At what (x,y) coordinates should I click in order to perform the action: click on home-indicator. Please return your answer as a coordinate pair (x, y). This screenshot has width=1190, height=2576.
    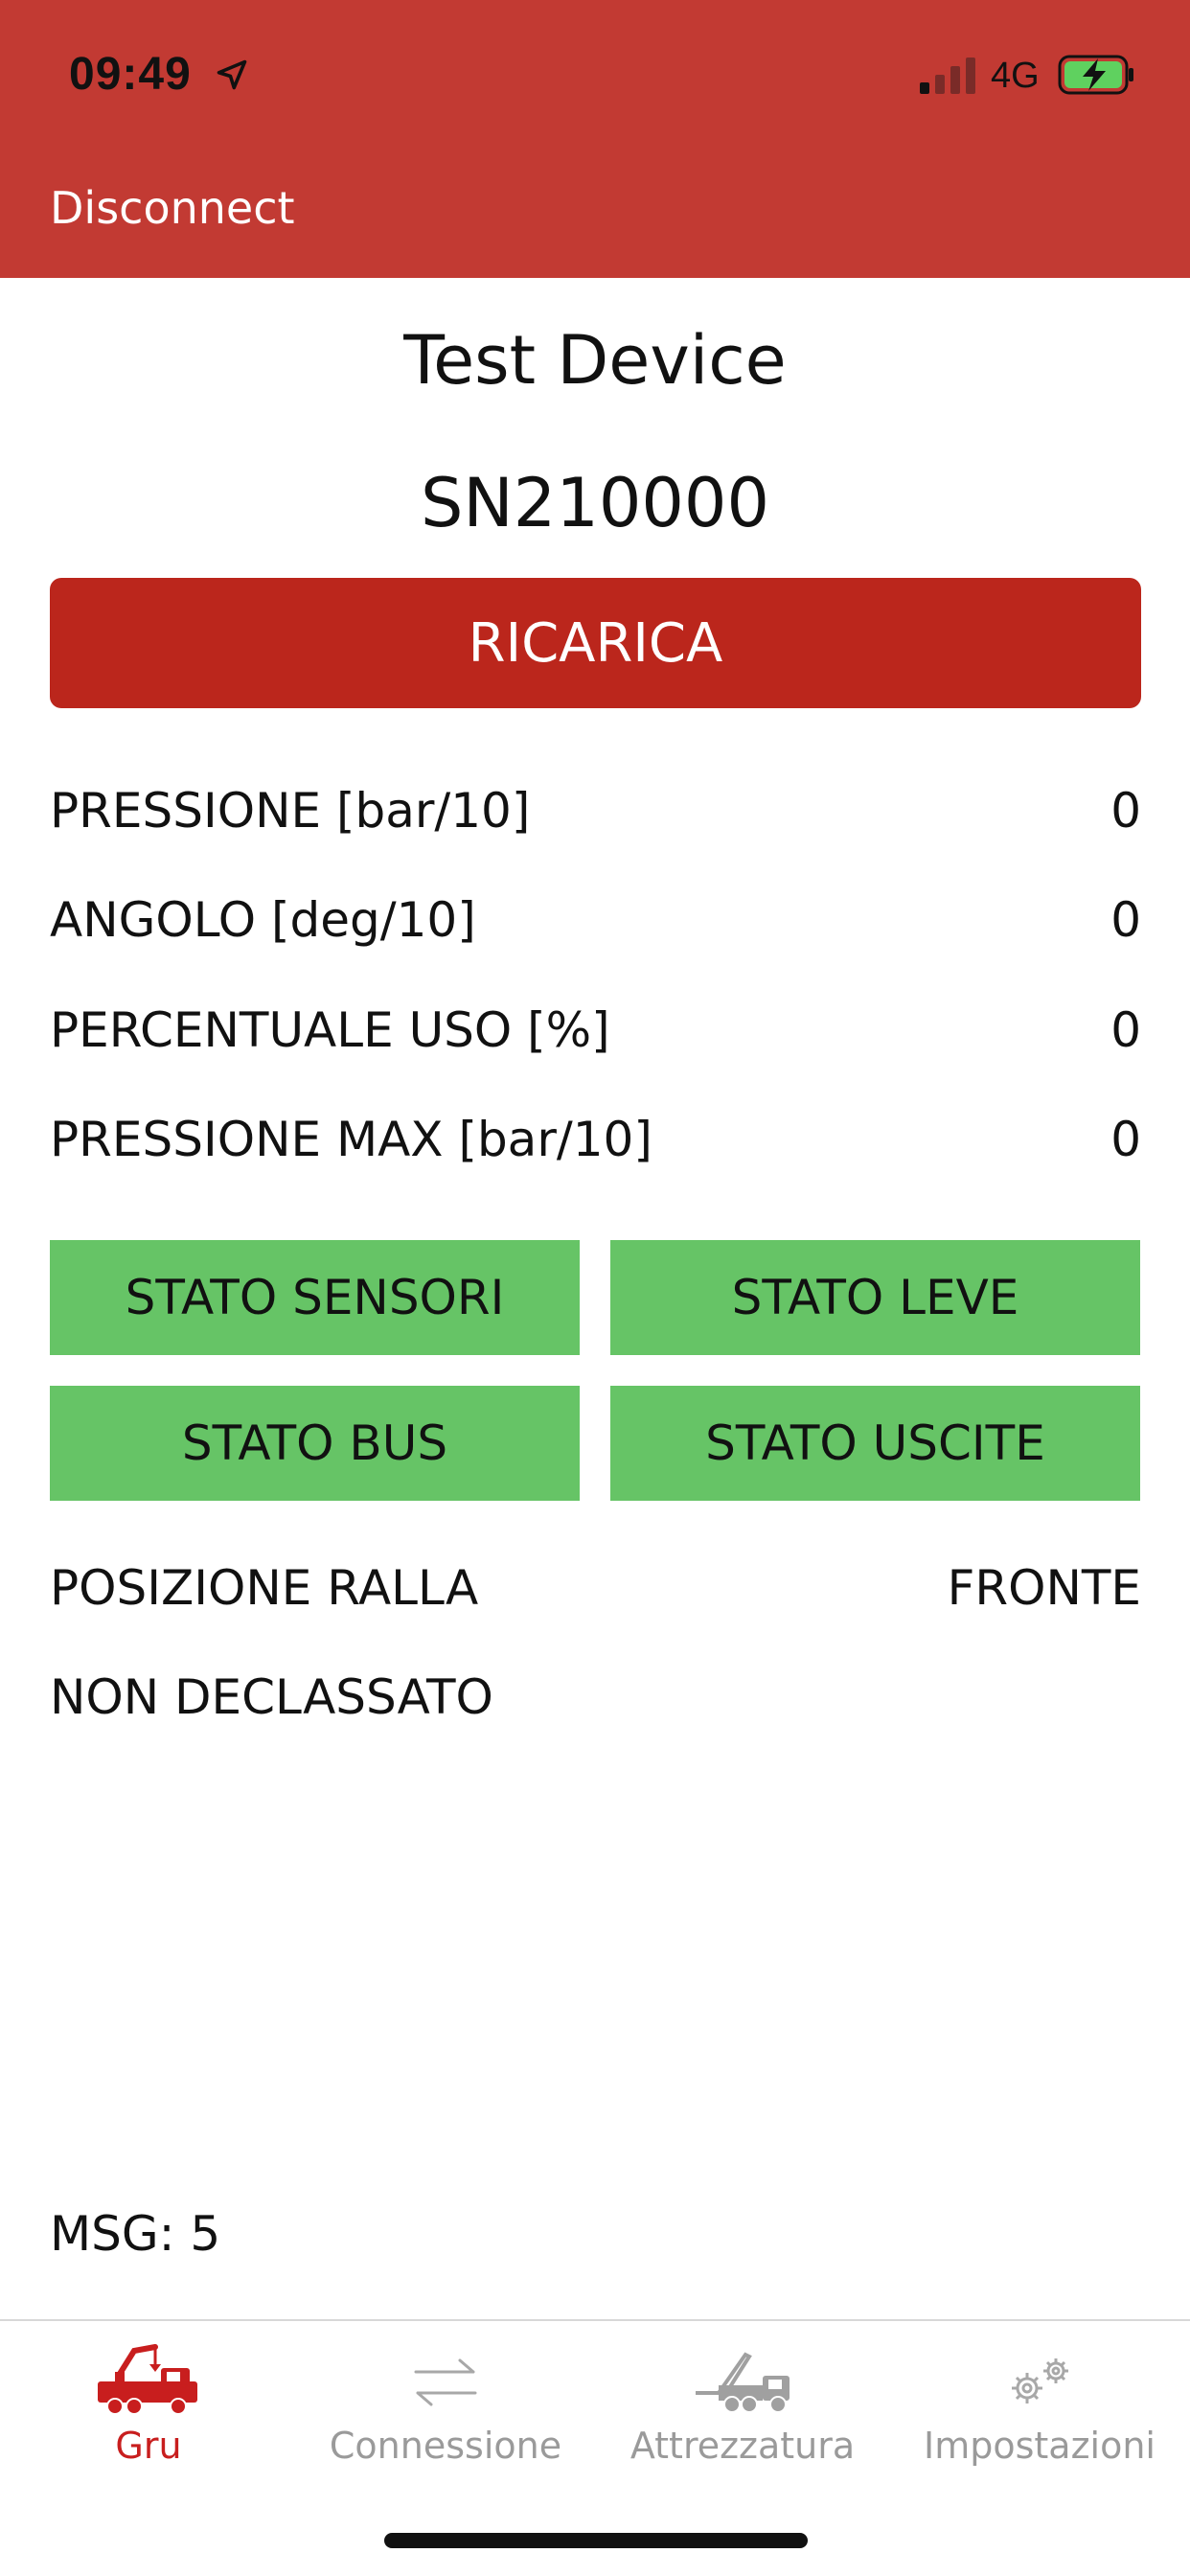
    Looking at the image, I should click on (596, 2540).